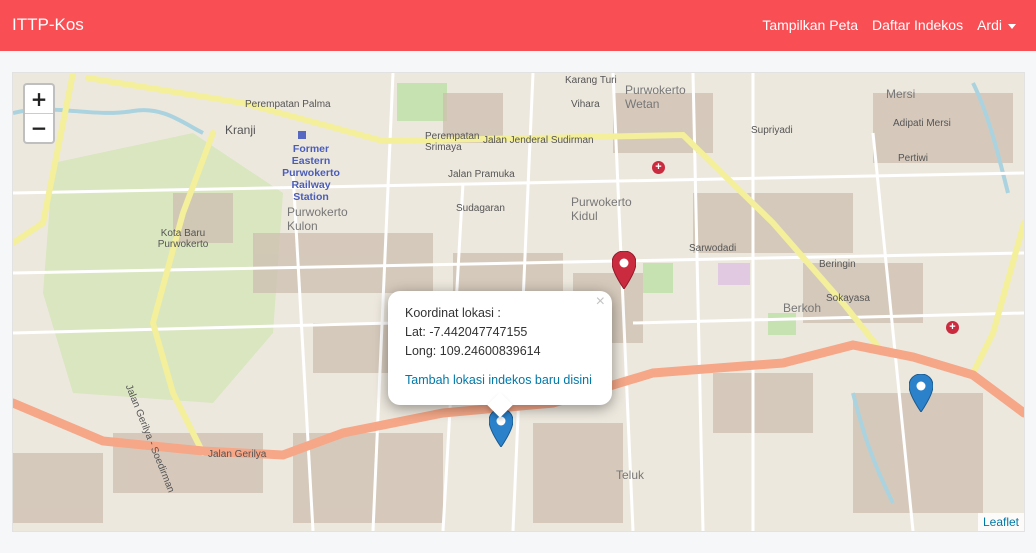  What do you see at coordinates (183, 239) in the screenshot?
I see `map-label-kota-baru: Kota Baru Purwokerto` at bounding box center [183, 239].